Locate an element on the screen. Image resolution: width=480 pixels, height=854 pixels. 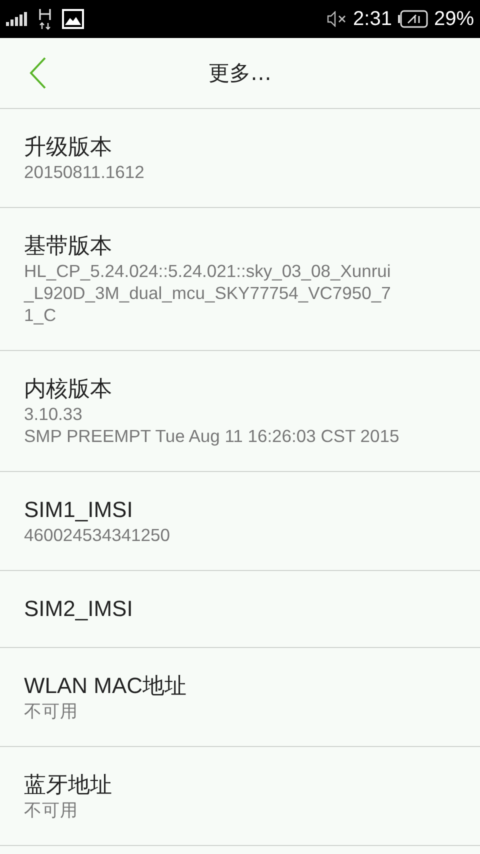
item-title: 基带版本 is located at coordinates (68, 246).